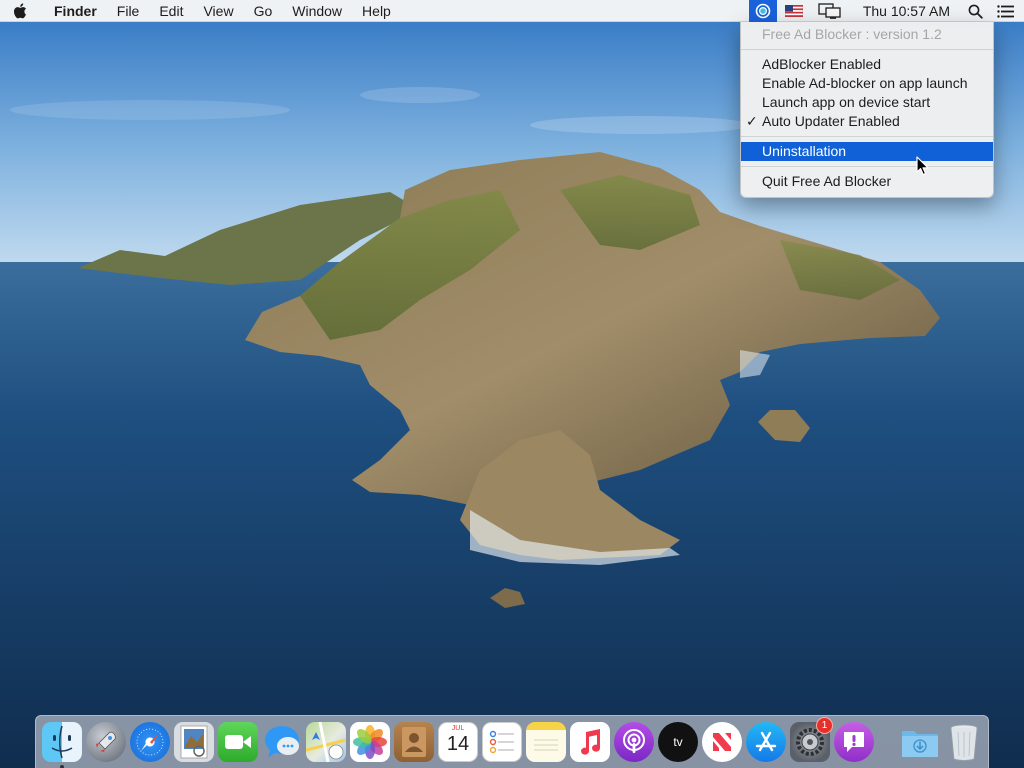 The width and height of the screenshot is (1024, 768). What do you see at coordinates (824, 725) in the screenshot?
I see `notification-badge: 1` at bounding box center [824, 725].